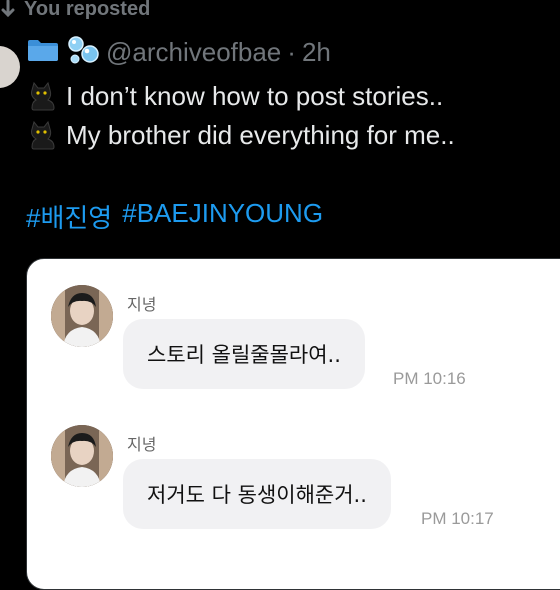  I want to click on message-text: 저거도 다 동생이해준거.., so click(257, 495).